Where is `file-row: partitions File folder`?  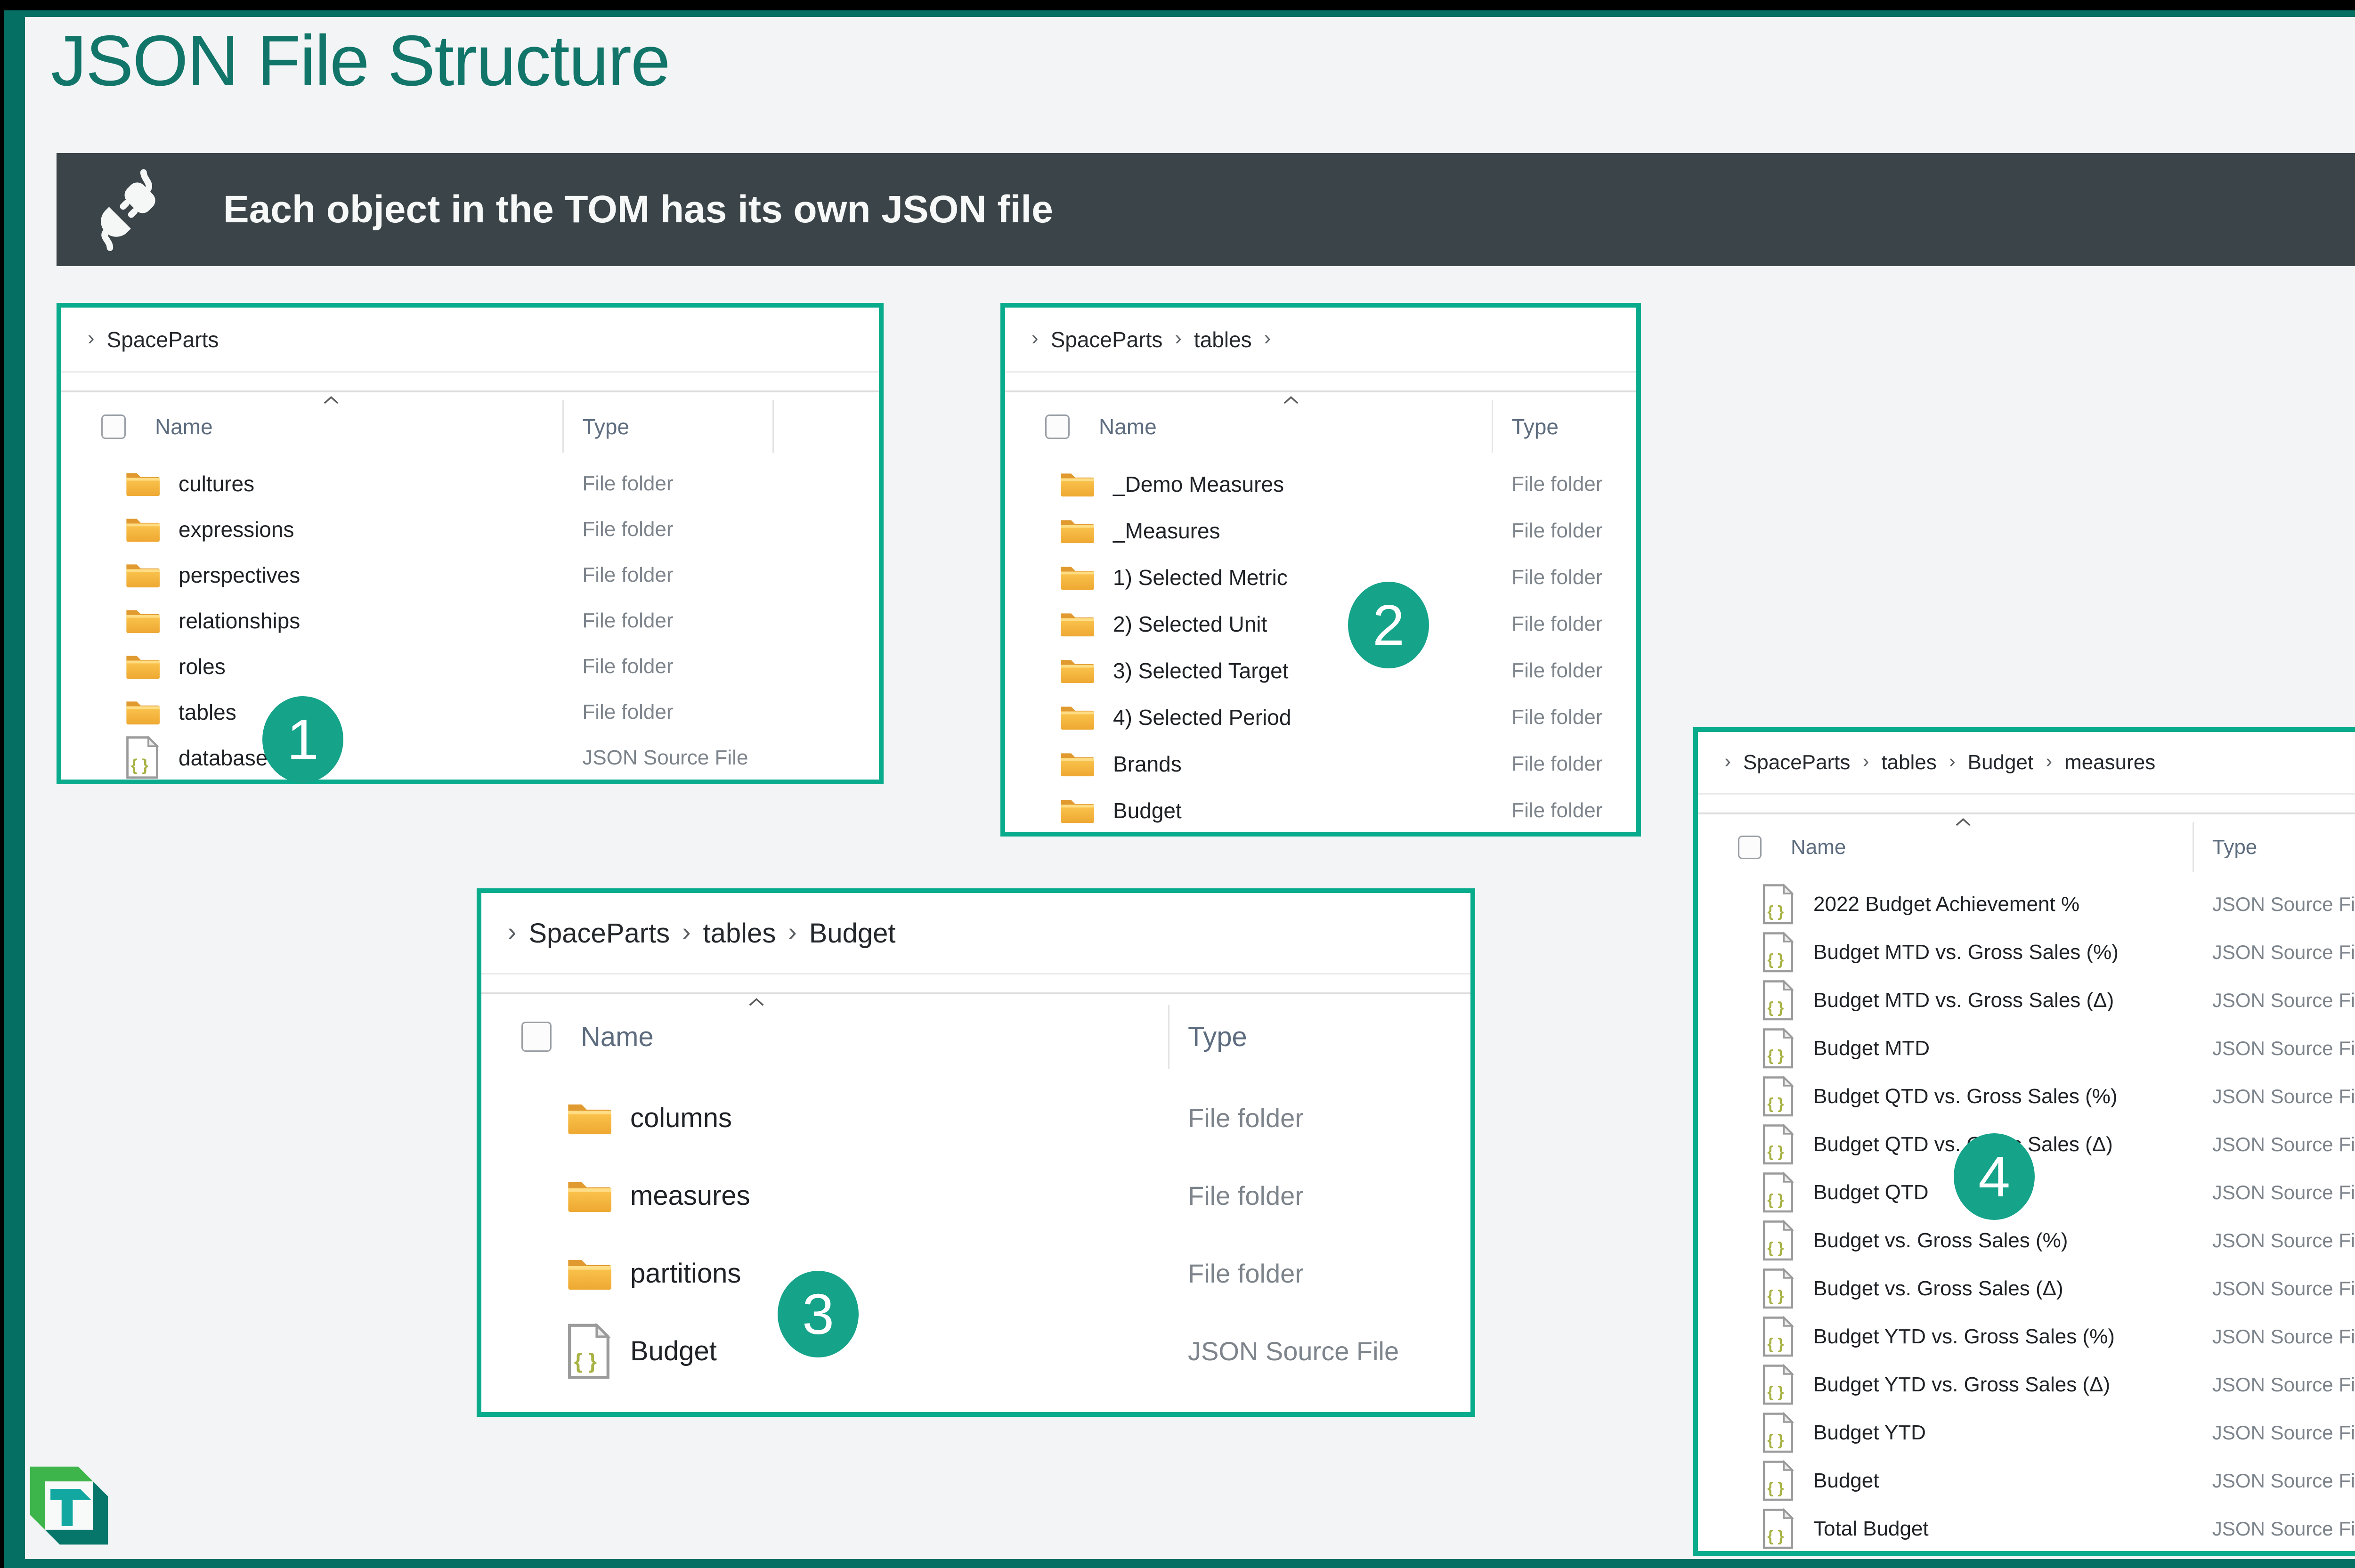 file-row: partitions File folder is located at coordinates (975, 1273).